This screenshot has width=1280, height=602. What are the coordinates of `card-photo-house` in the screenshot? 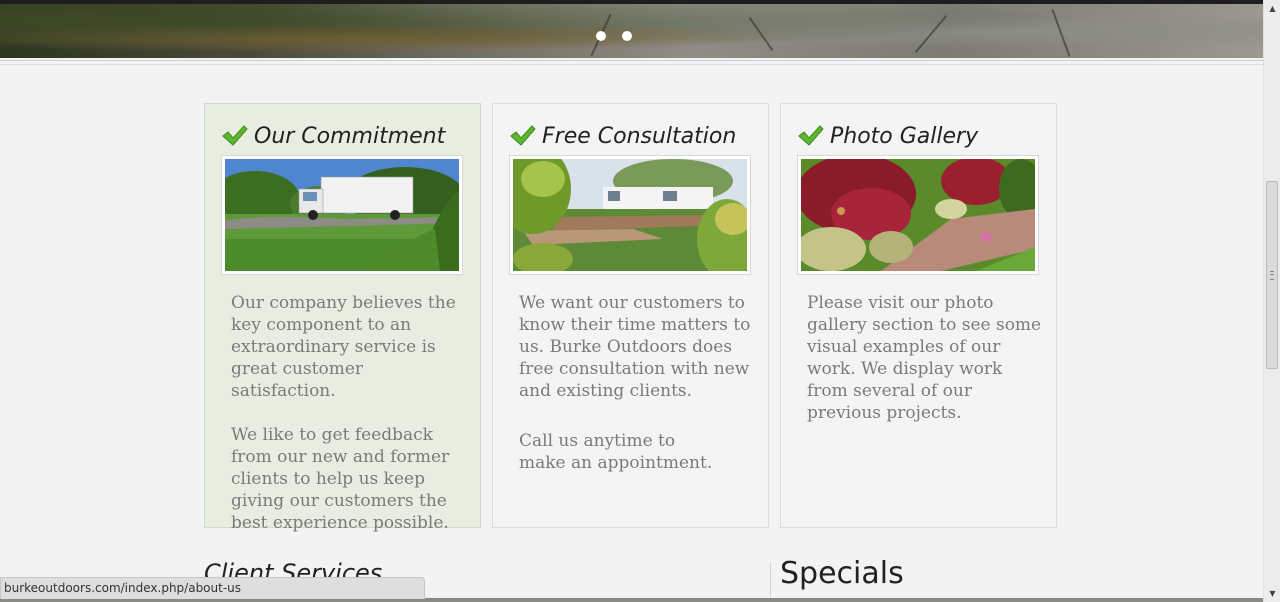 It's located at (630, 215).